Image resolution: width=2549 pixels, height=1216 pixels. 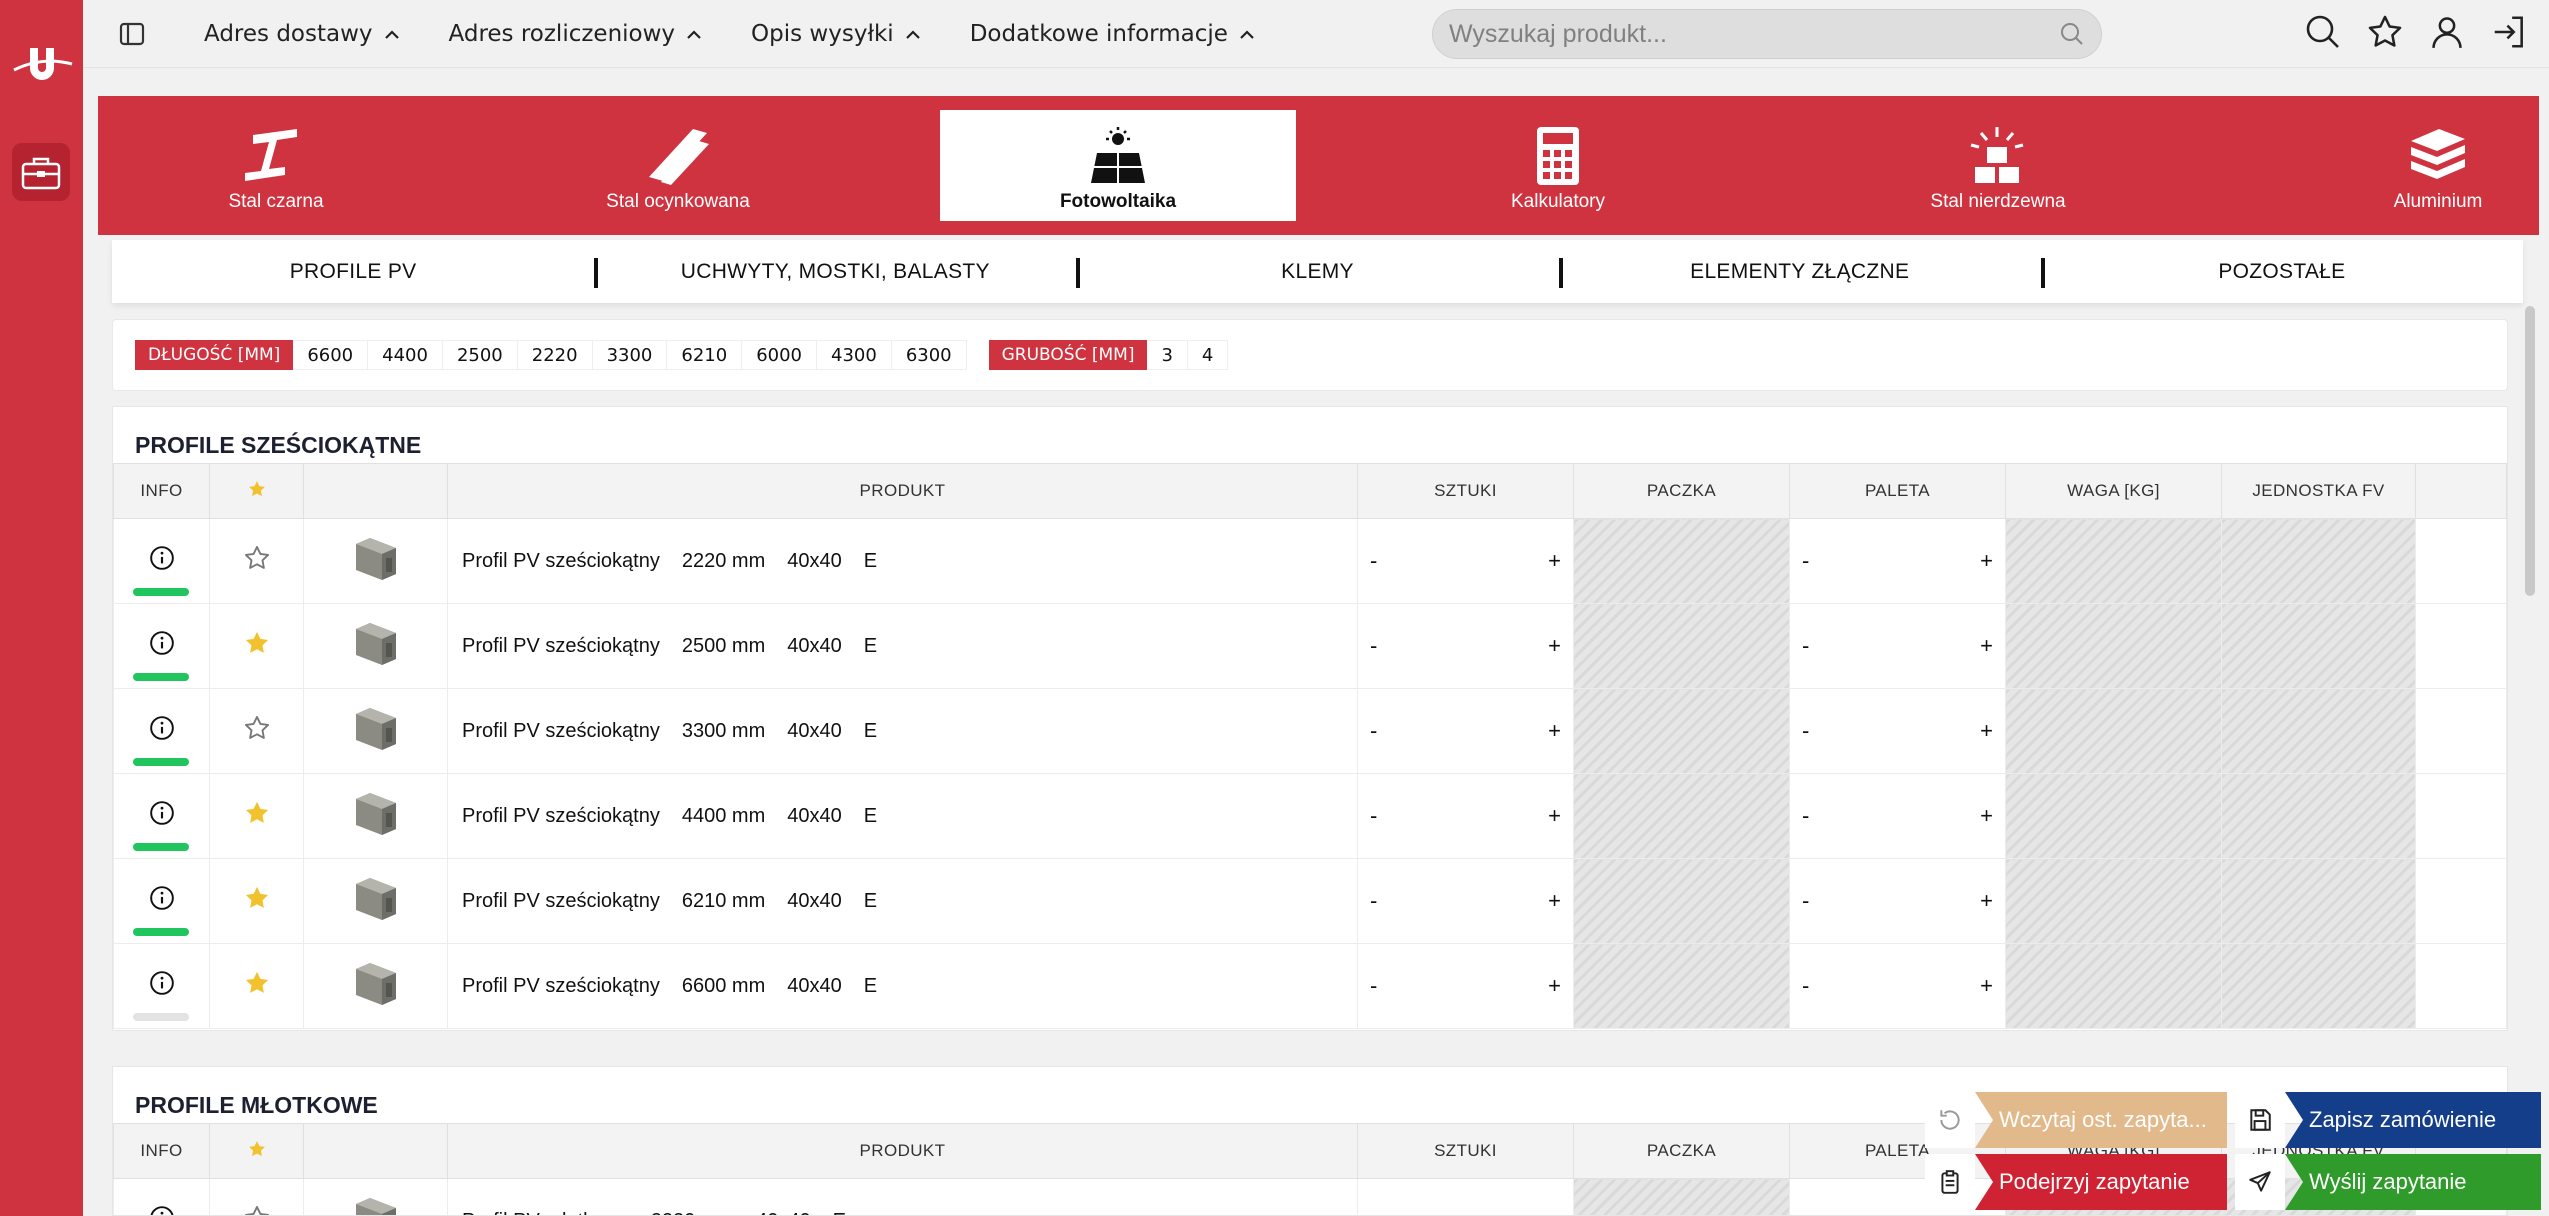 What do you see at coordinates (705, 355) in the screenshot?
I see `filter-length-option: 6210` at bounding box center [705, 355].